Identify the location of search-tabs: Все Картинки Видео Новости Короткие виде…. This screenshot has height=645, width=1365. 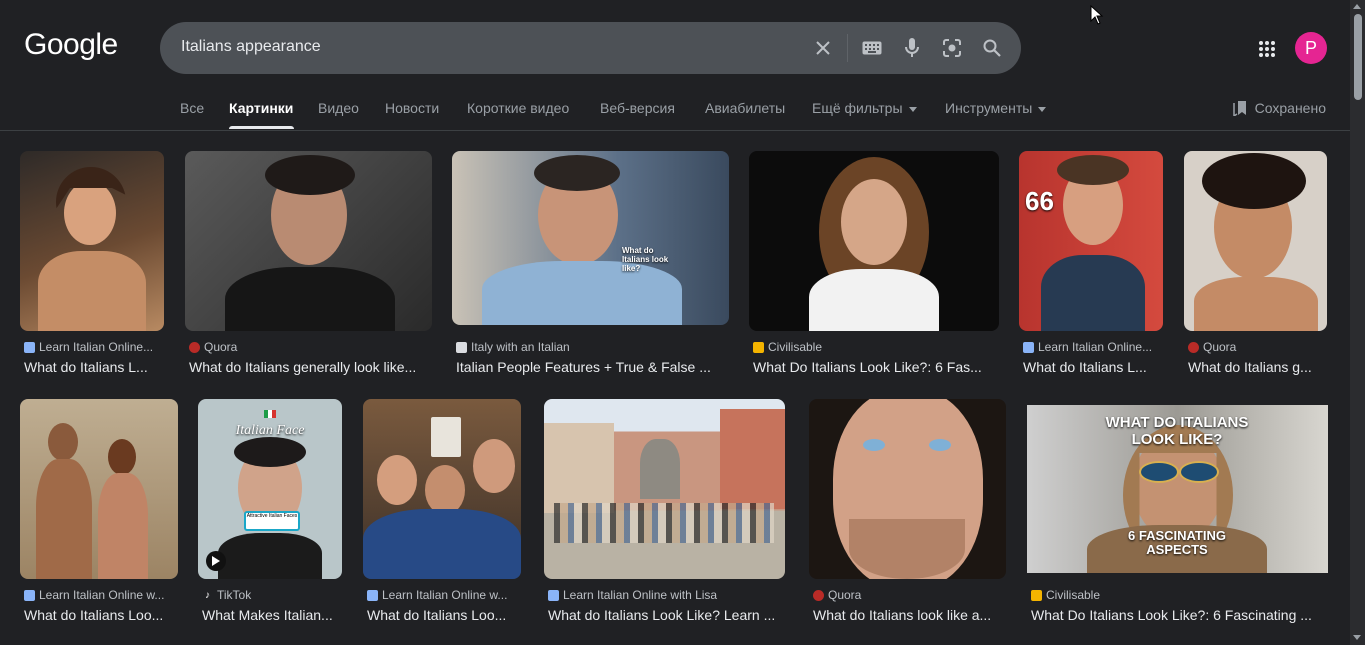
(675, 111).